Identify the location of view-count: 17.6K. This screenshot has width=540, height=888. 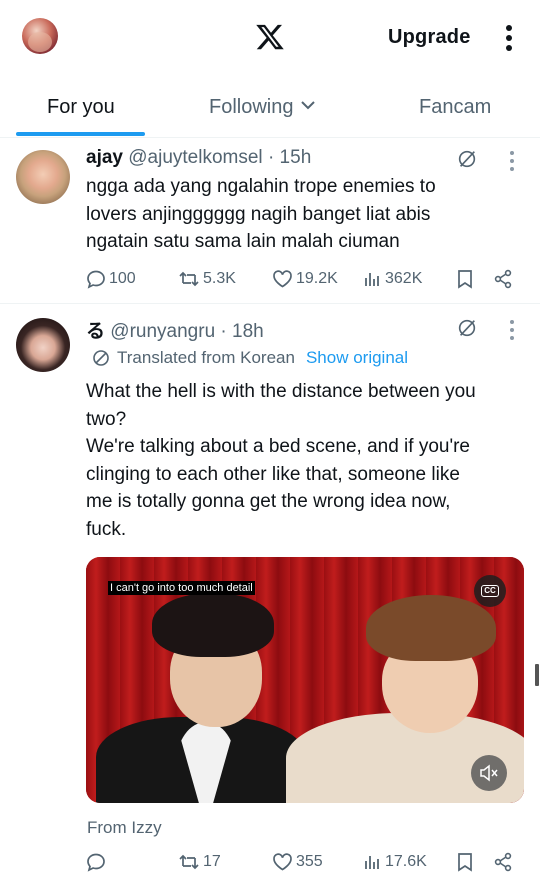
(406, 861).